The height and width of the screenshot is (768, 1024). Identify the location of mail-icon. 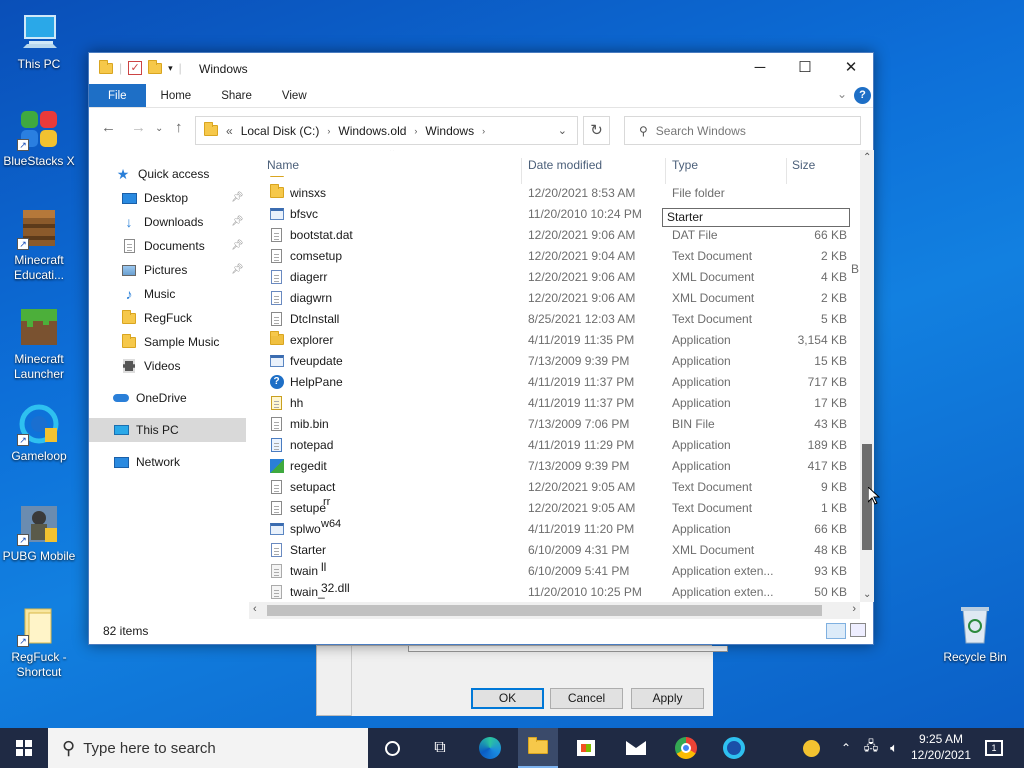
(636, 748).